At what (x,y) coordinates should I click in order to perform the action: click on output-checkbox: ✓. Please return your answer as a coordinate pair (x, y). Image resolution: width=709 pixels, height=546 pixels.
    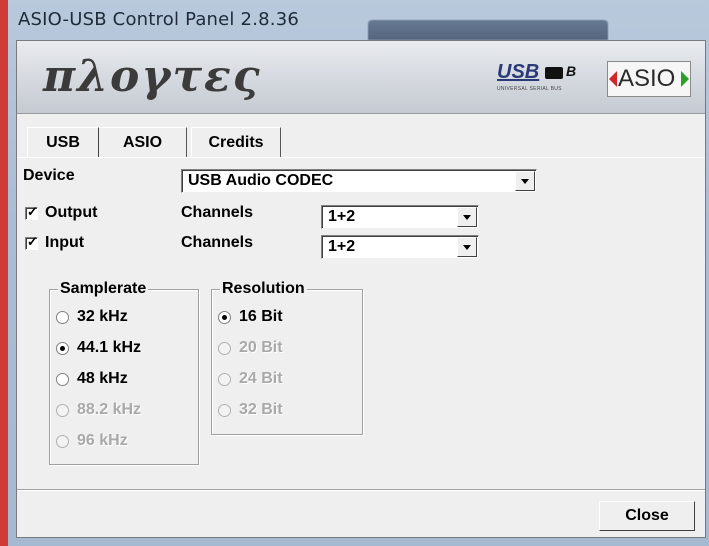
    Looking at the image, I should click on (31, 212).